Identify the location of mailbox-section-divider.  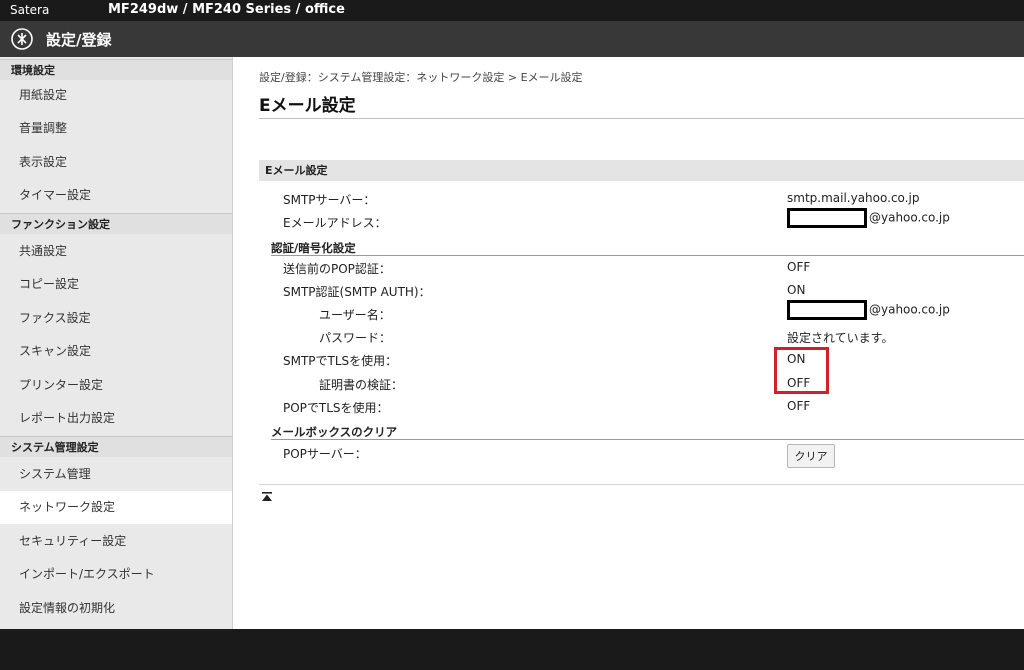
(647, 439).